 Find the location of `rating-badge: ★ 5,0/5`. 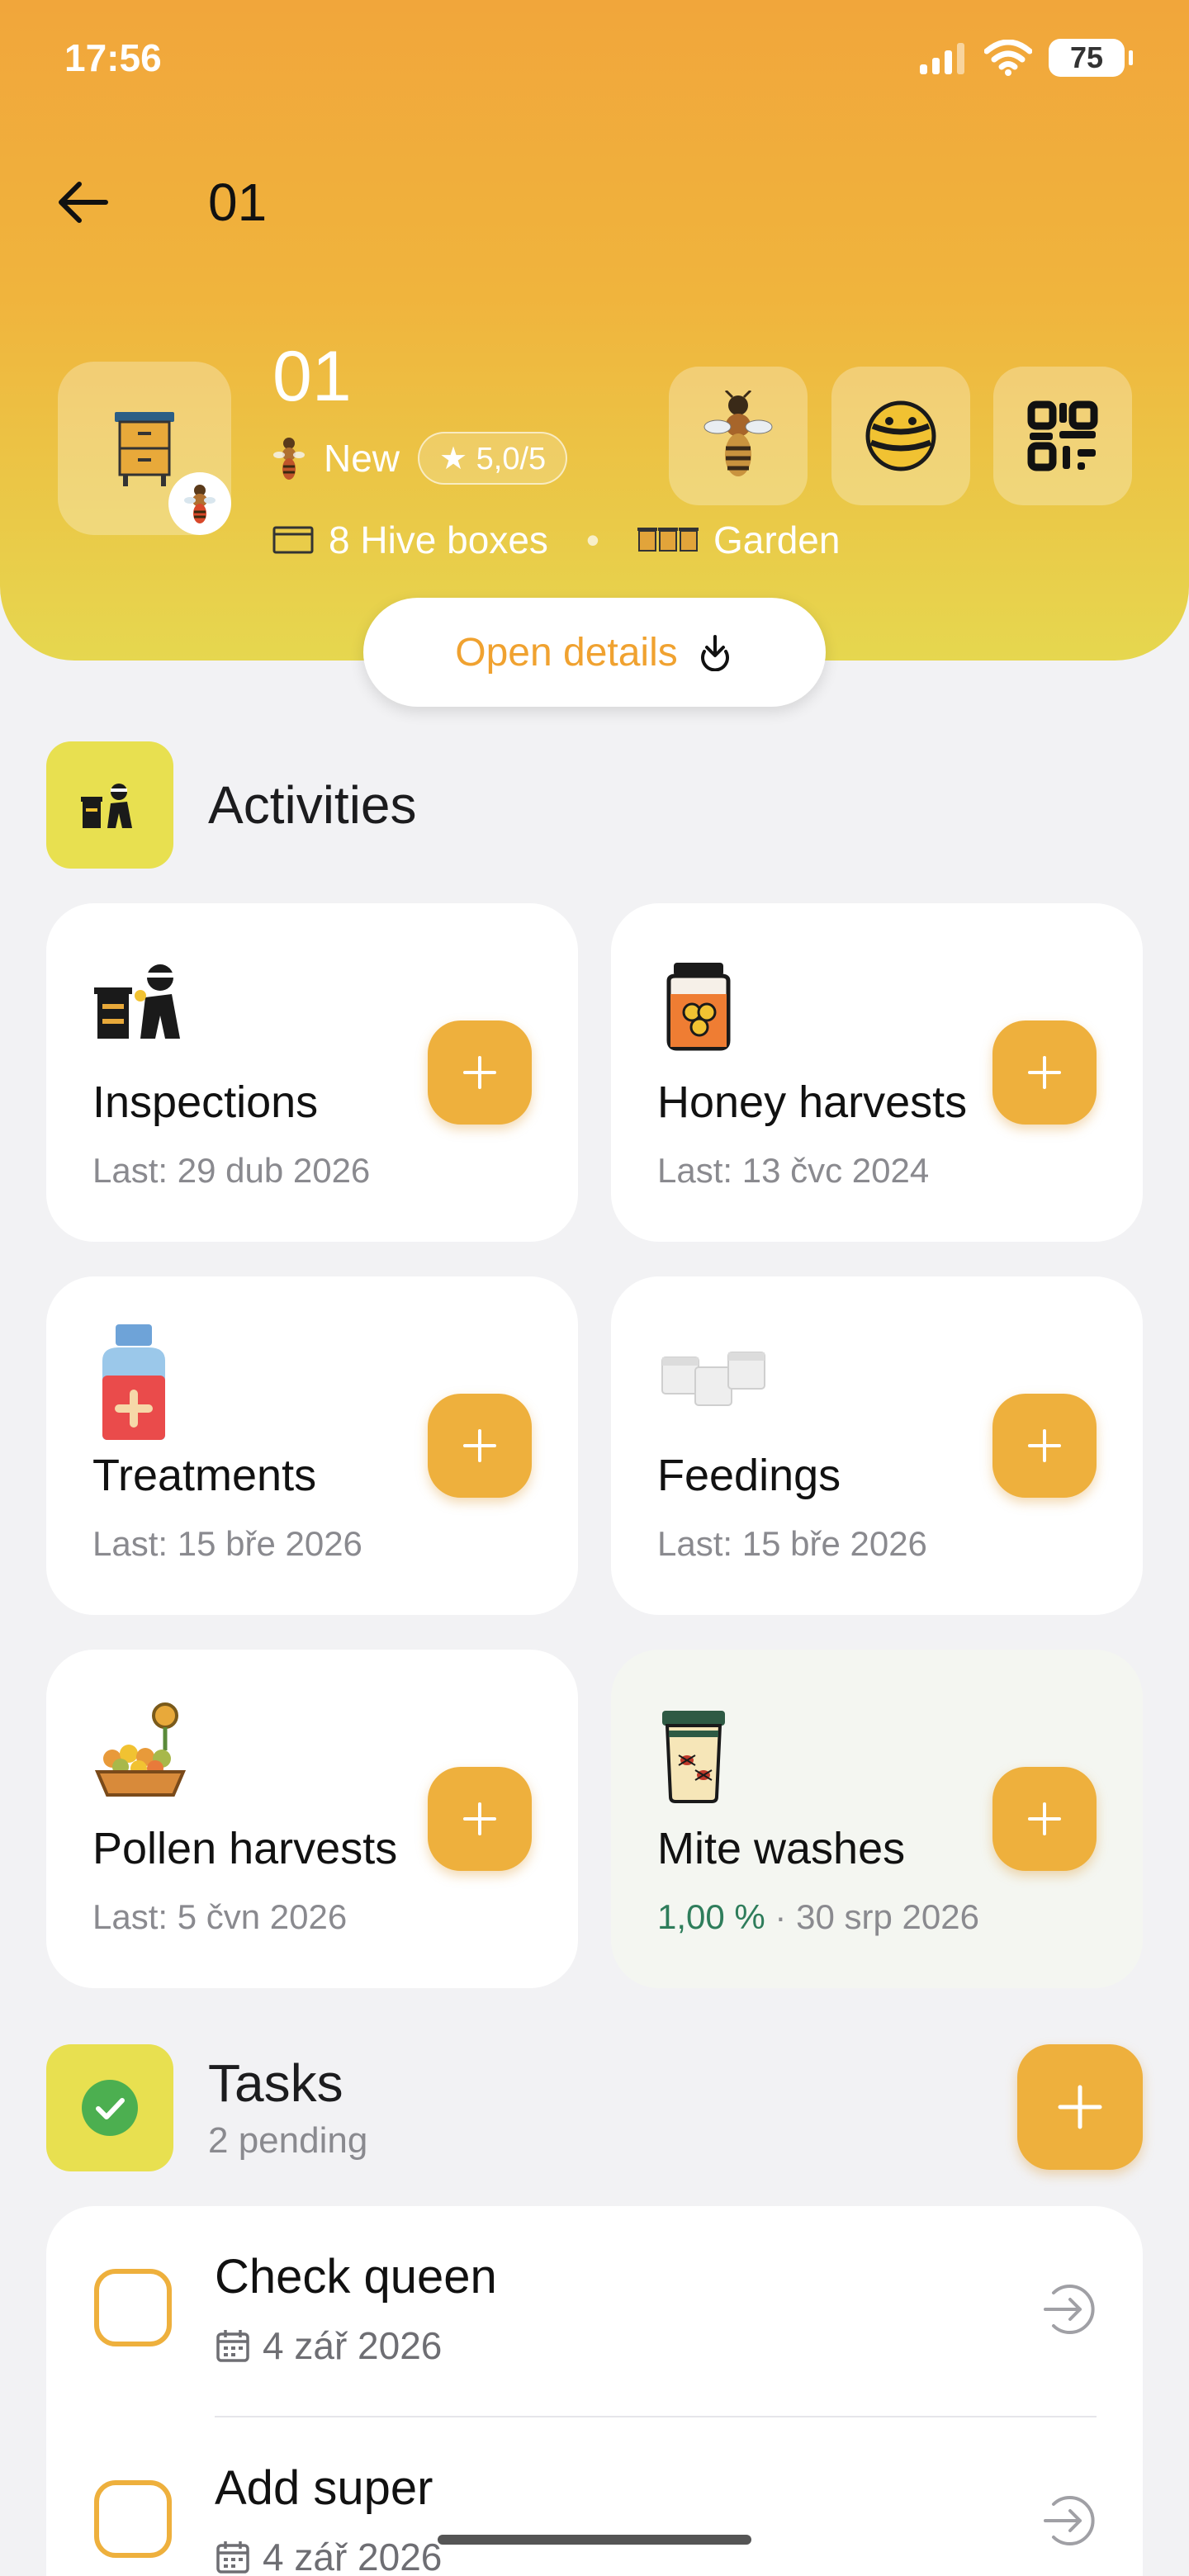

rating-badge: ★ 5,0/5 is located at coordinates (493, 458).